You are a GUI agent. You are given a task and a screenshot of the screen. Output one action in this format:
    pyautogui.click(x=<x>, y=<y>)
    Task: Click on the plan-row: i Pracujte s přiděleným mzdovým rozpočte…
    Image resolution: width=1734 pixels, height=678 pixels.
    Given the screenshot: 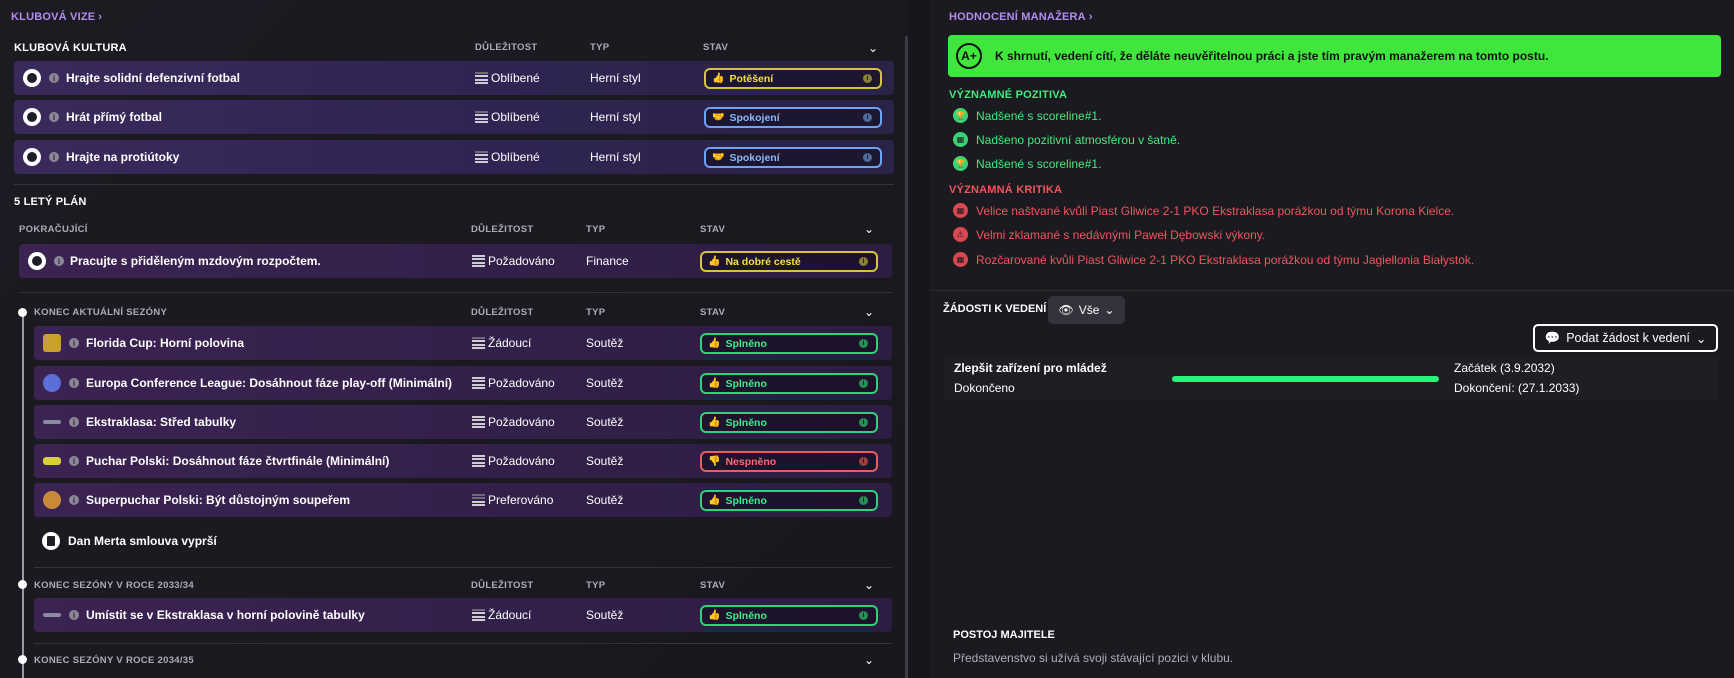 What is the action you would take?
    pyautogui.click(x=455, y=261)
    